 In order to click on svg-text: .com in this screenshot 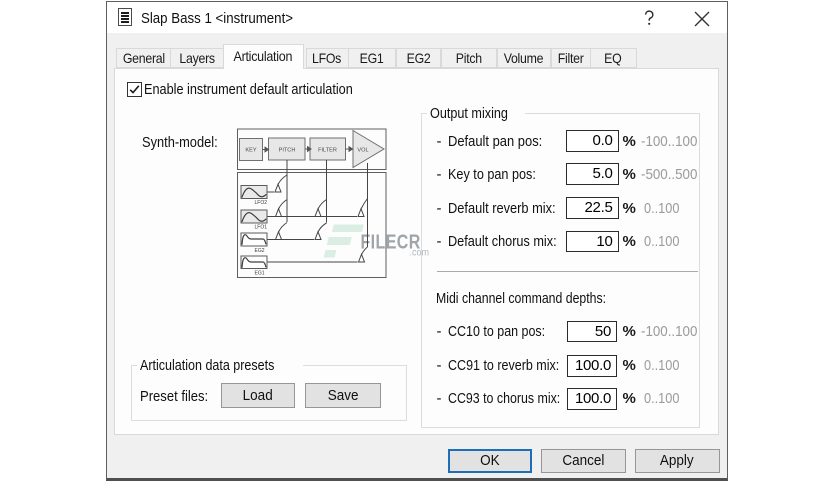, I will do `click(420, 253)`.